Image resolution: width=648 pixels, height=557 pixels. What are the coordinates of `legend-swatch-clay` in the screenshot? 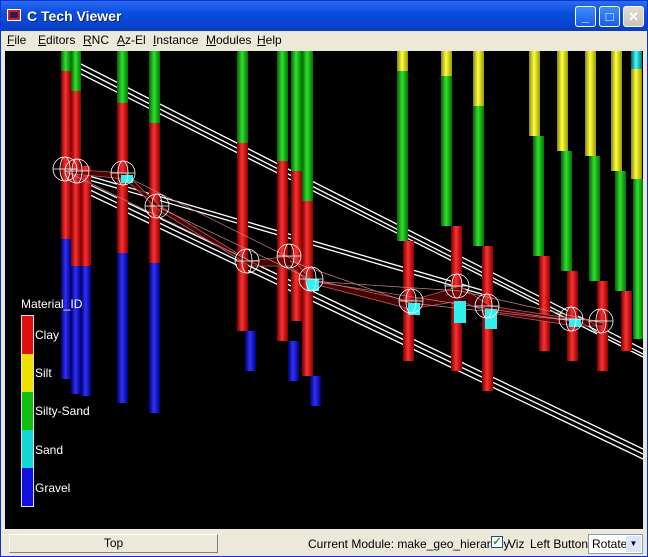 It's located at (27, 335).